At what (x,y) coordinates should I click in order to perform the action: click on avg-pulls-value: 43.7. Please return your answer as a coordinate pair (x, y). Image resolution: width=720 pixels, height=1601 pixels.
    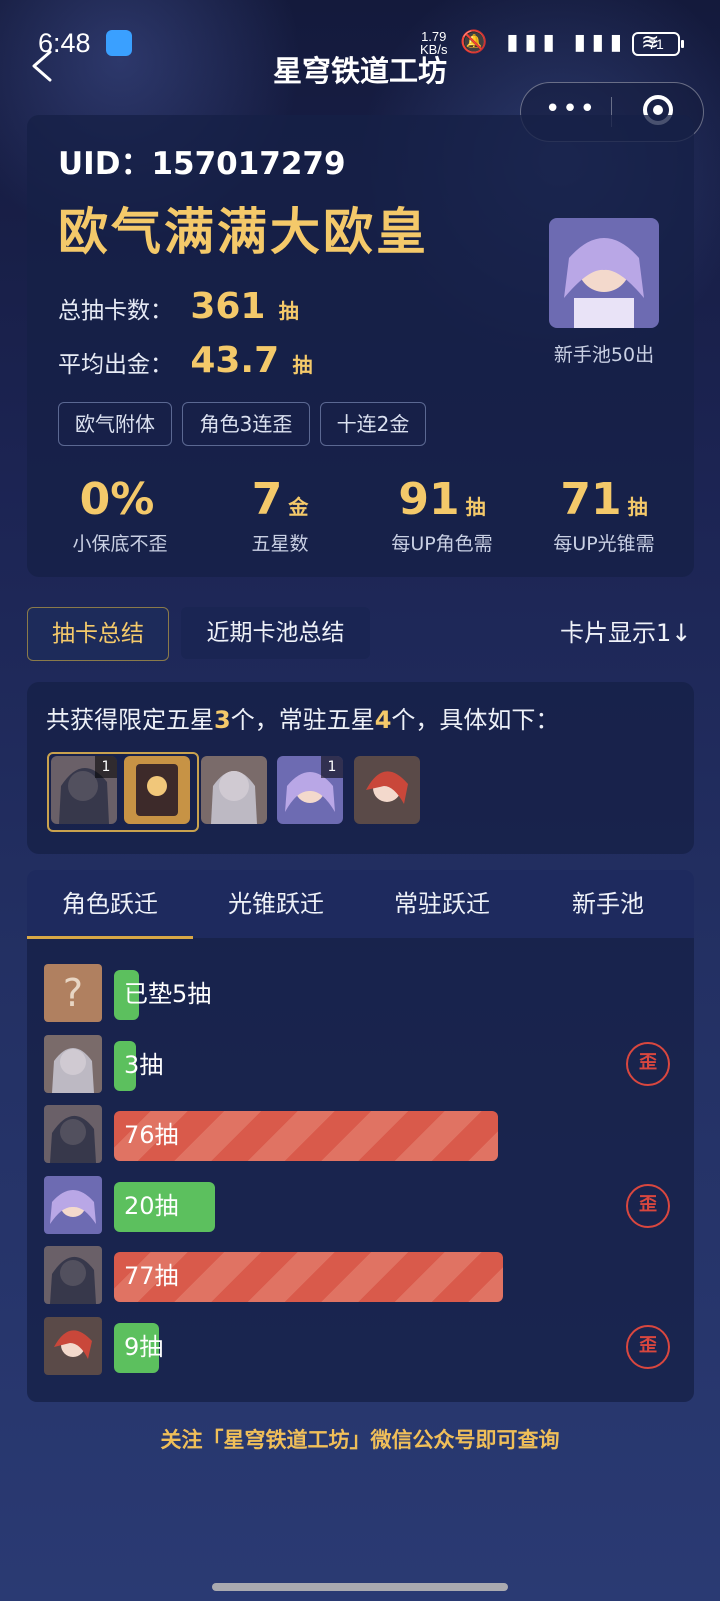
    Looking at the image, I should click on (235, 360).